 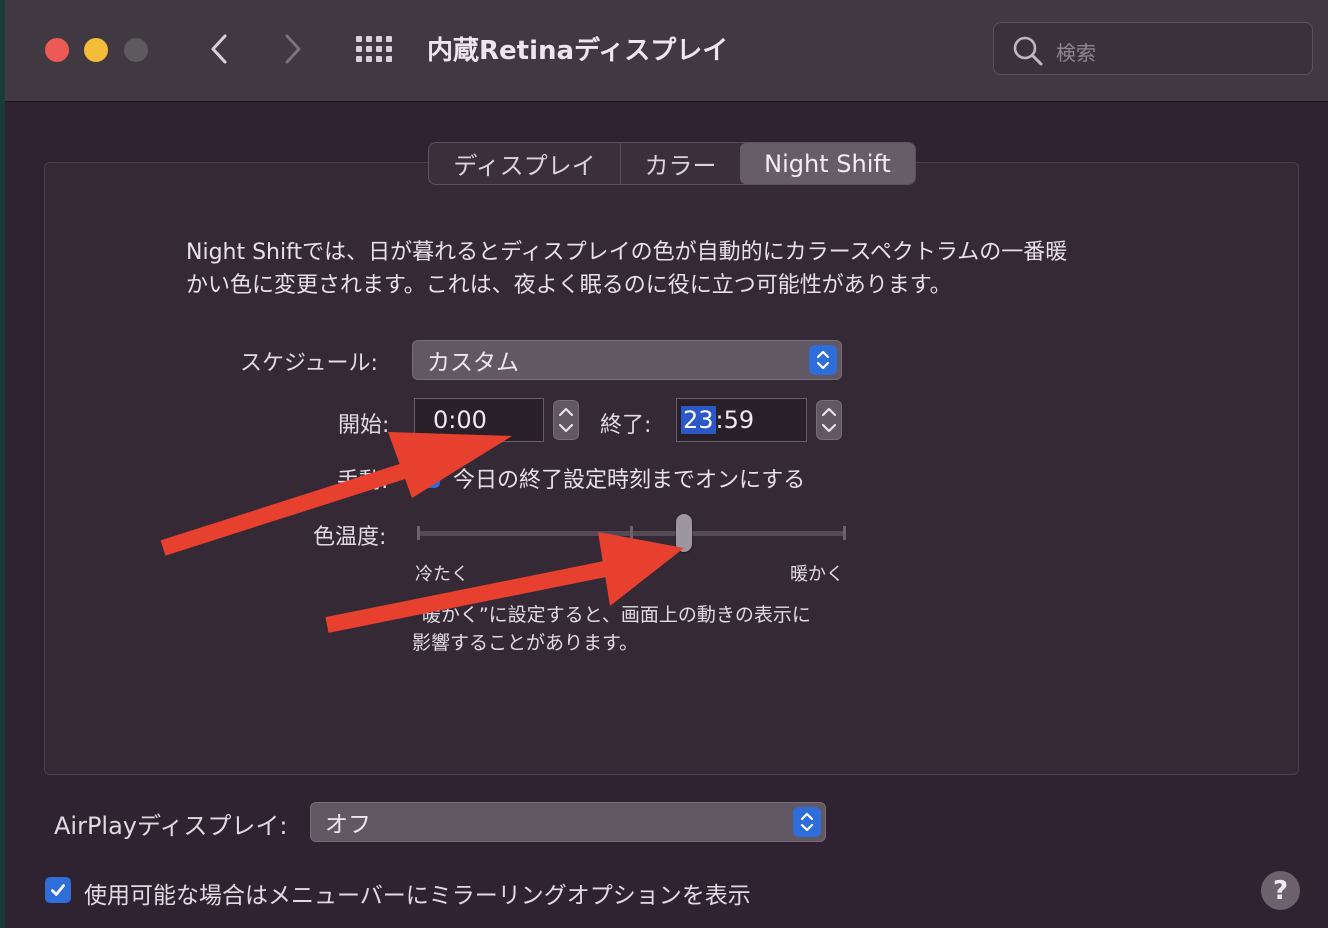 I want to click on help-button: ?, so click(x=1280, y=890).